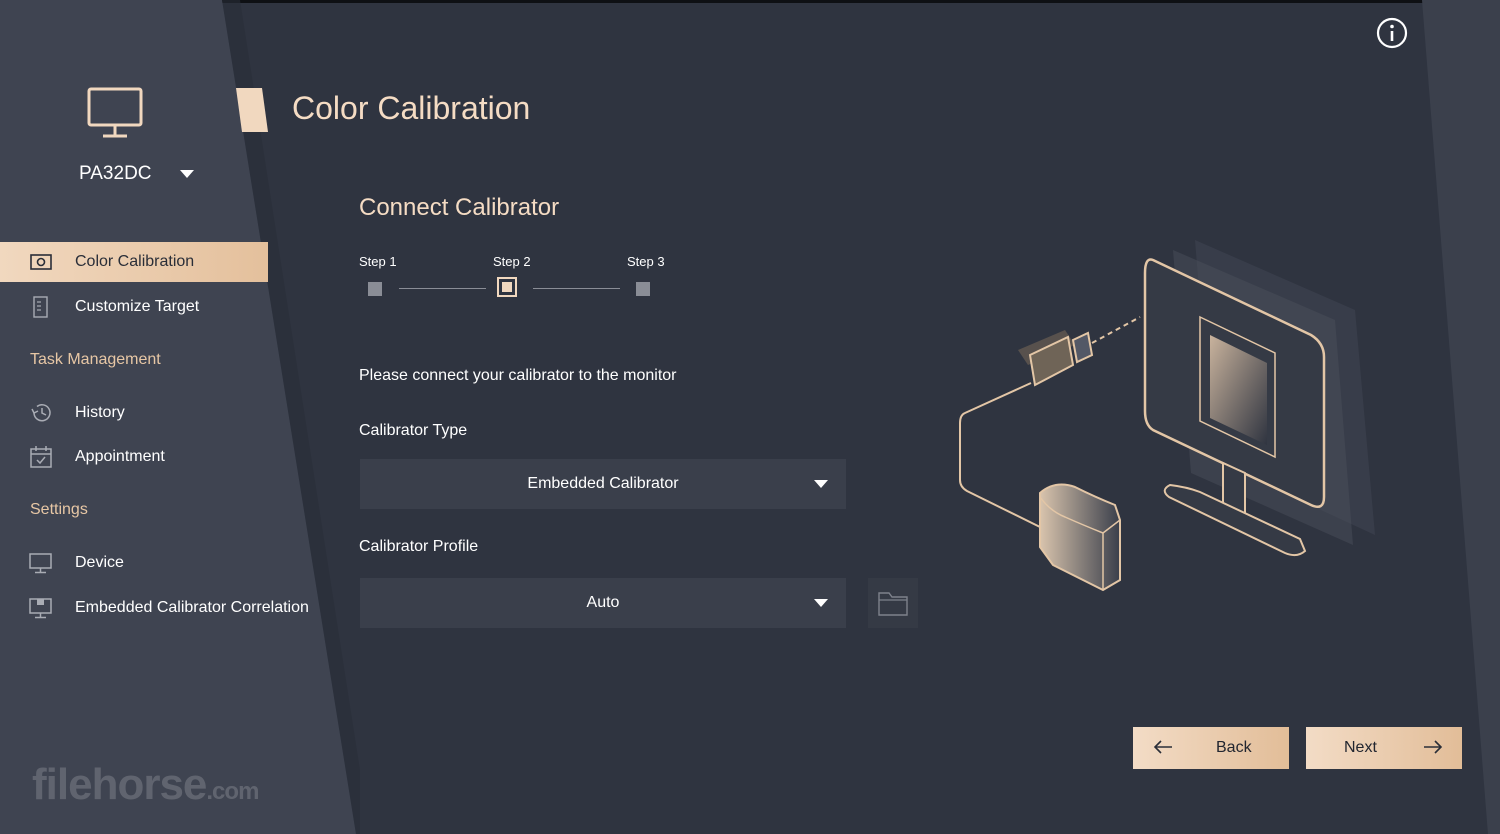 The image size is (1500, 834). I want to click on step-2-label: Step 2, so click(512, 261).